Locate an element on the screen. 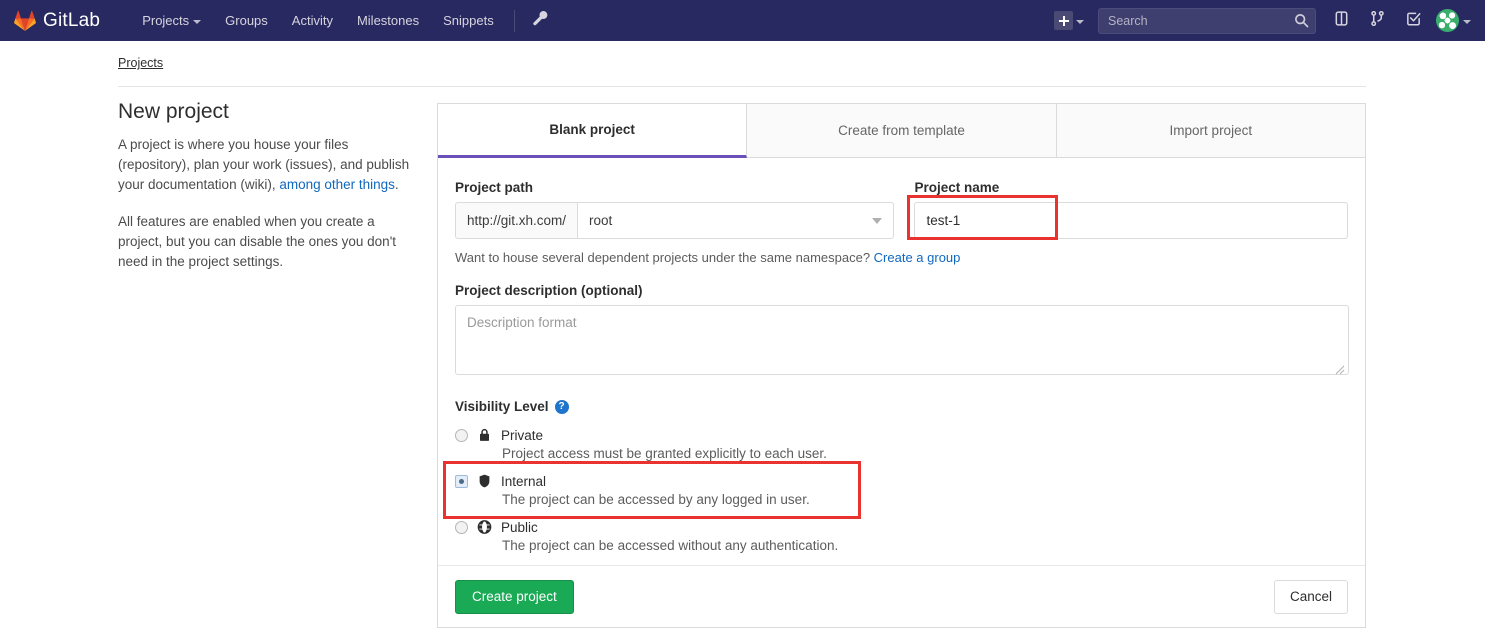 The width and height of the screenshot is (1485, 644). todos-checkmark-icon is located at coordinates (1413, 21).